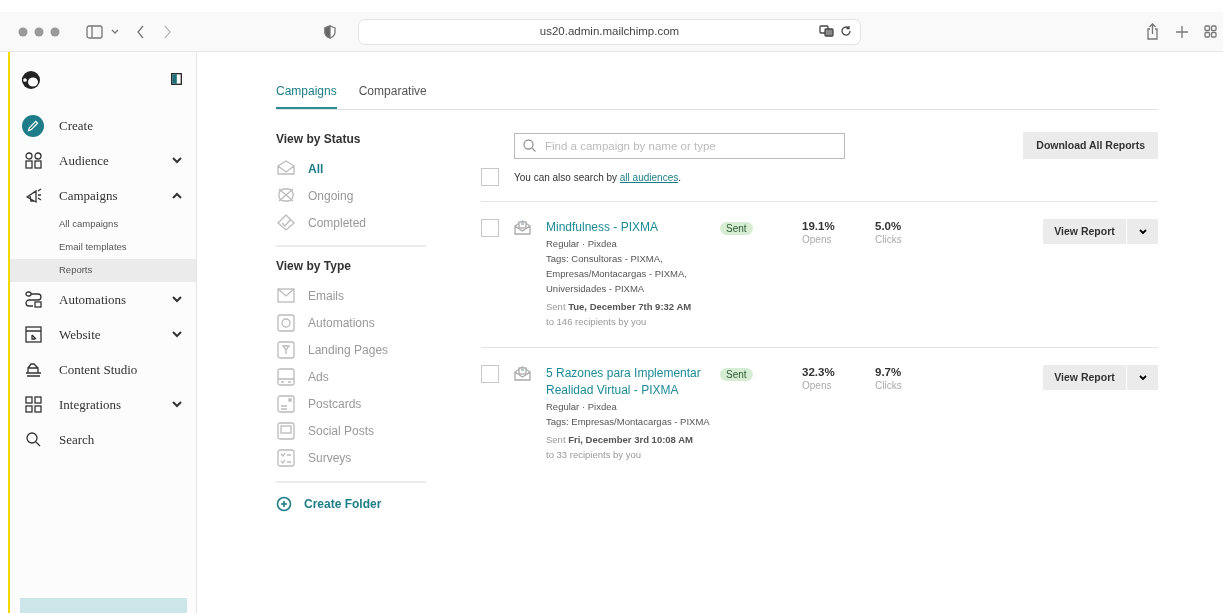 This screenshot has width=1223, height=613. I want to click on sidebar-toggle-icon, so click(94, 31).